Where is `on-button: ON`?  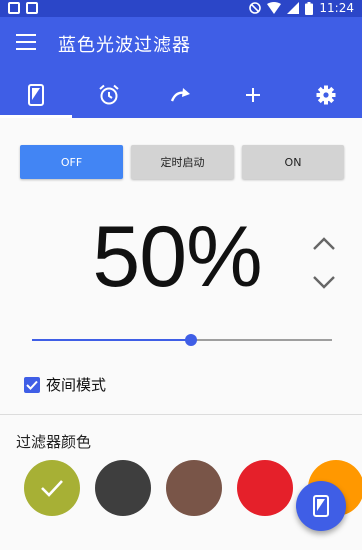 on-button: ON is located at coordinates (293, 162).